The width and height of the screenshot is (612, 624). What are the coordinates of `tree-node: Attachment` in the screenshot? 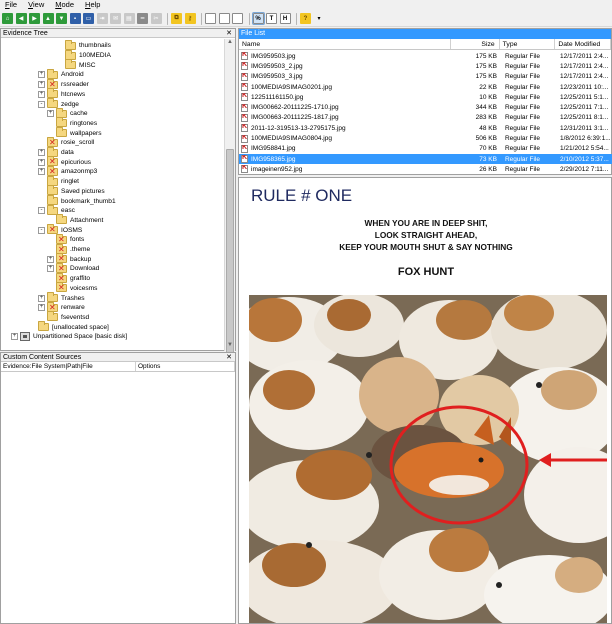 It's located at (75, 220).